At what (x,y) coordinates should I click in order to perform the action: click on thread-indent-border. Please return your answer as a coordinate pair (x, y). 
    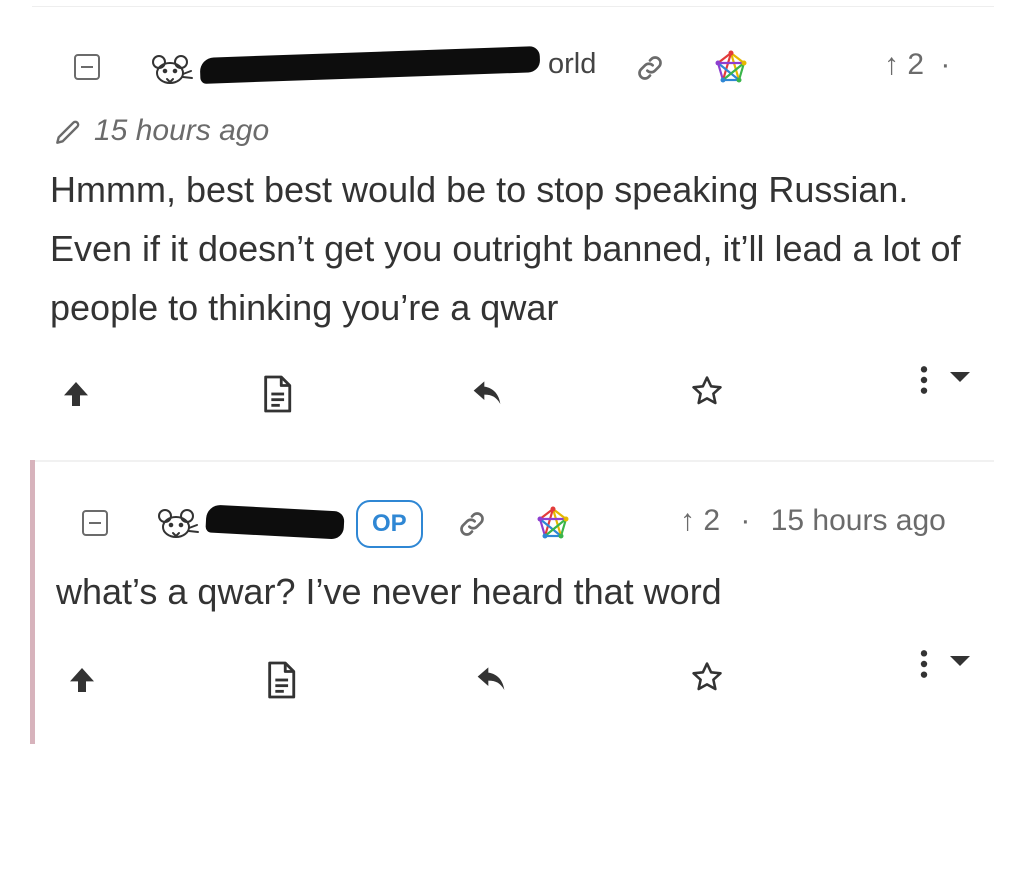
    Looking at the image, I should click on (32, 602).